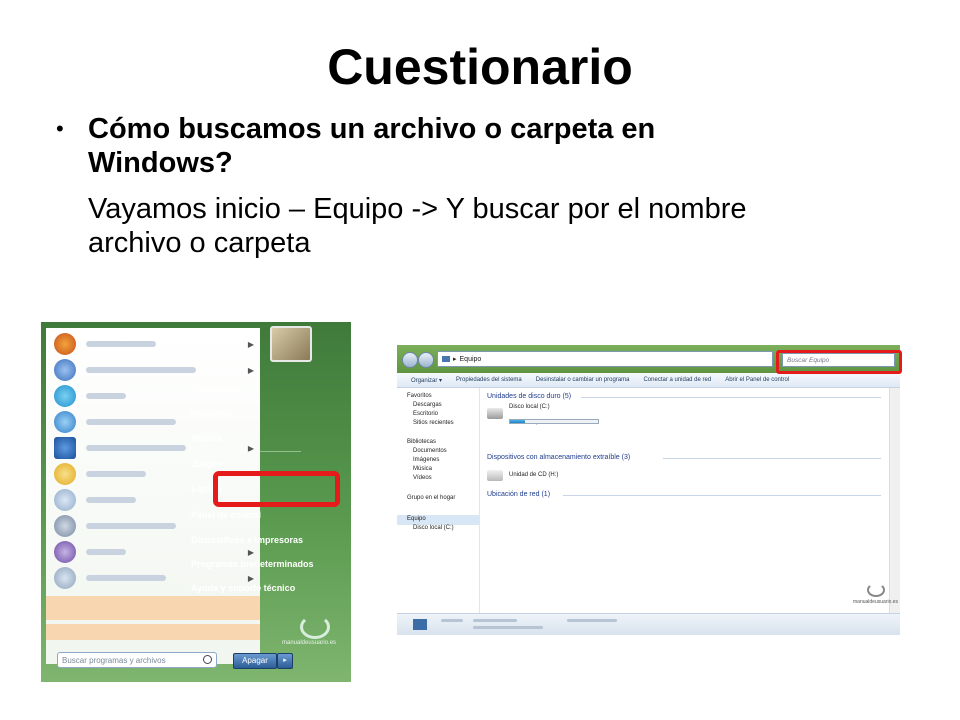  Describe the element at coordinates (114, 660) in the screenshot. I see `search-placeholder: Buscar programas y archivos` at that location.